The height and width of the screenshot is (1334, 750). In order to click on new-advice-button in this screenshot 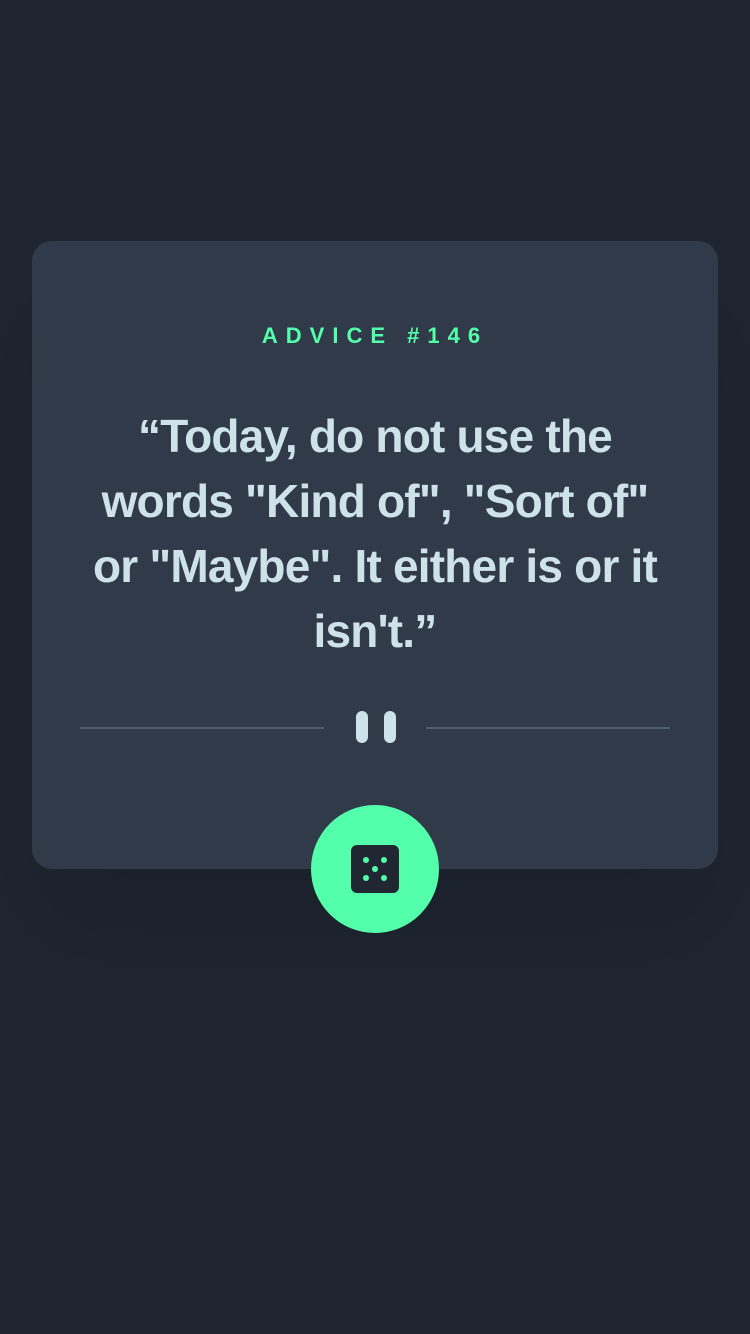, I will do `click(375, 869)`.